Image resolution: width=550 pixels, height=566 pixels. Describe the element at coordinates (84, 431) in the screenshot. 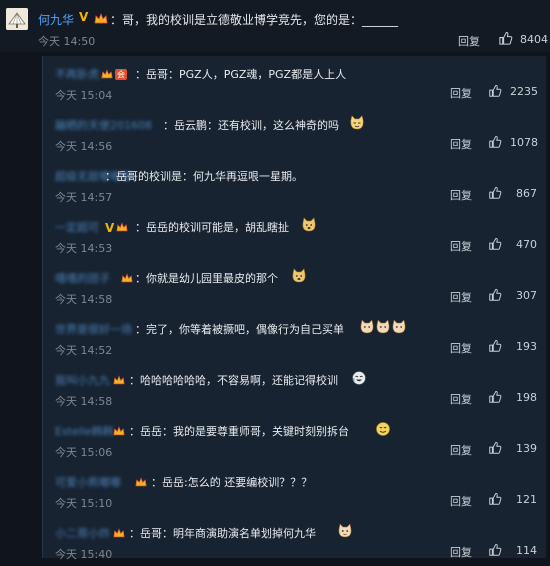

I see `reply-username: Estelle韩韩` at that location.